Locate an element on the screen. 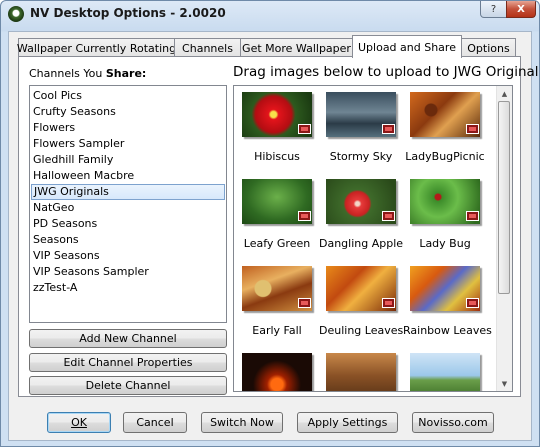 Image resolution: width=540 pixels, height=447 pixels. channels-you-share-label: Channels You Share: is located at coordinates (88, 73).